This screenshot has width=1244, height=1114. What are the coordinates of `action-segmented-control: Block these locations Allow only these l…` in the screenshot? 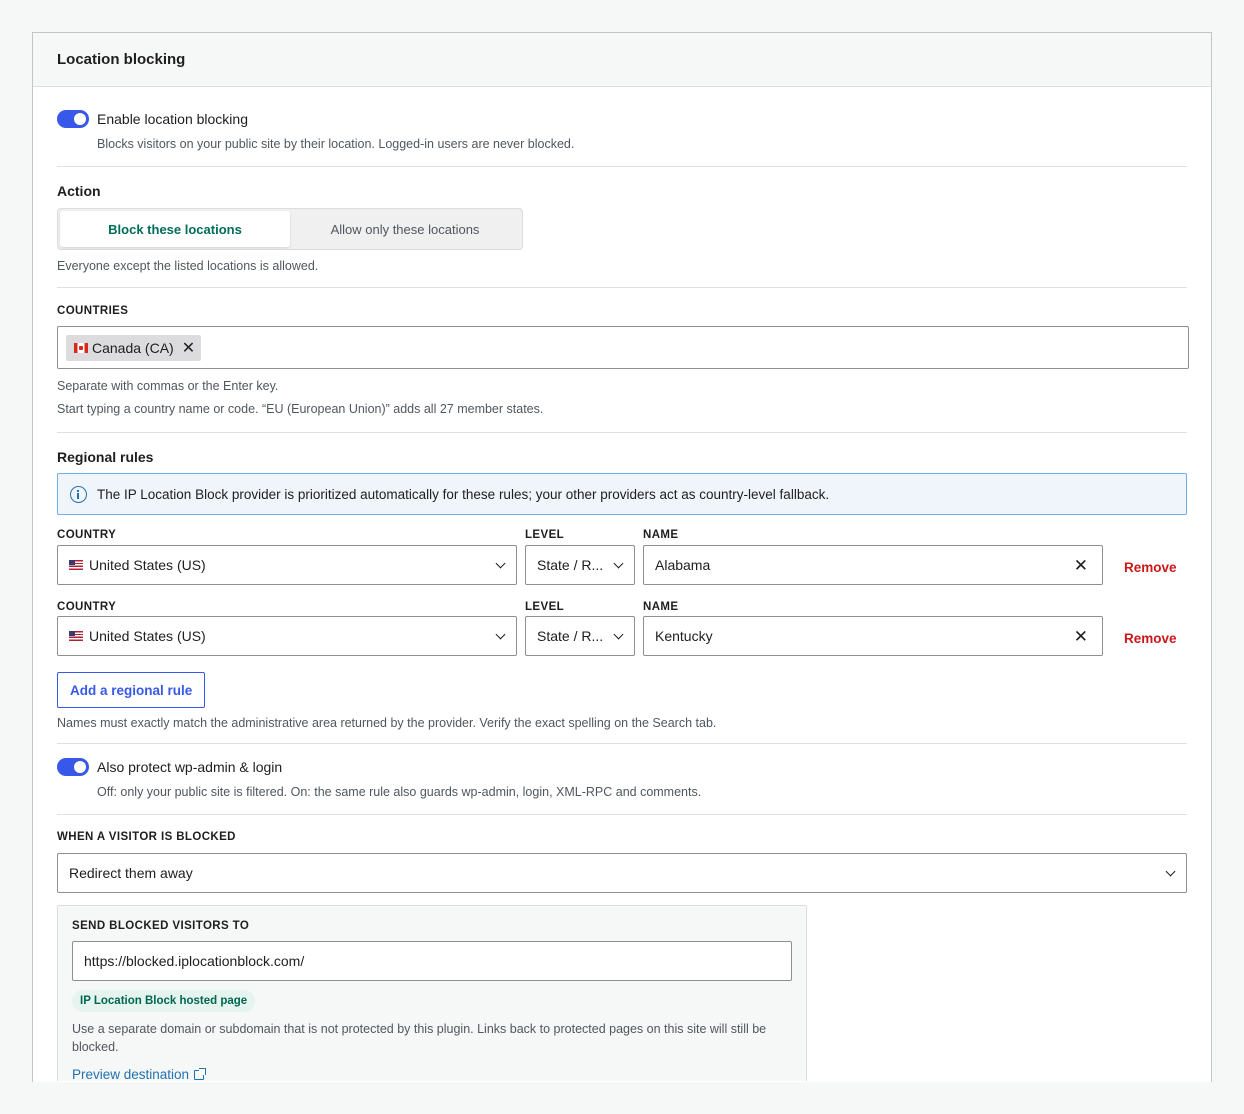 It's located at (290, 229).